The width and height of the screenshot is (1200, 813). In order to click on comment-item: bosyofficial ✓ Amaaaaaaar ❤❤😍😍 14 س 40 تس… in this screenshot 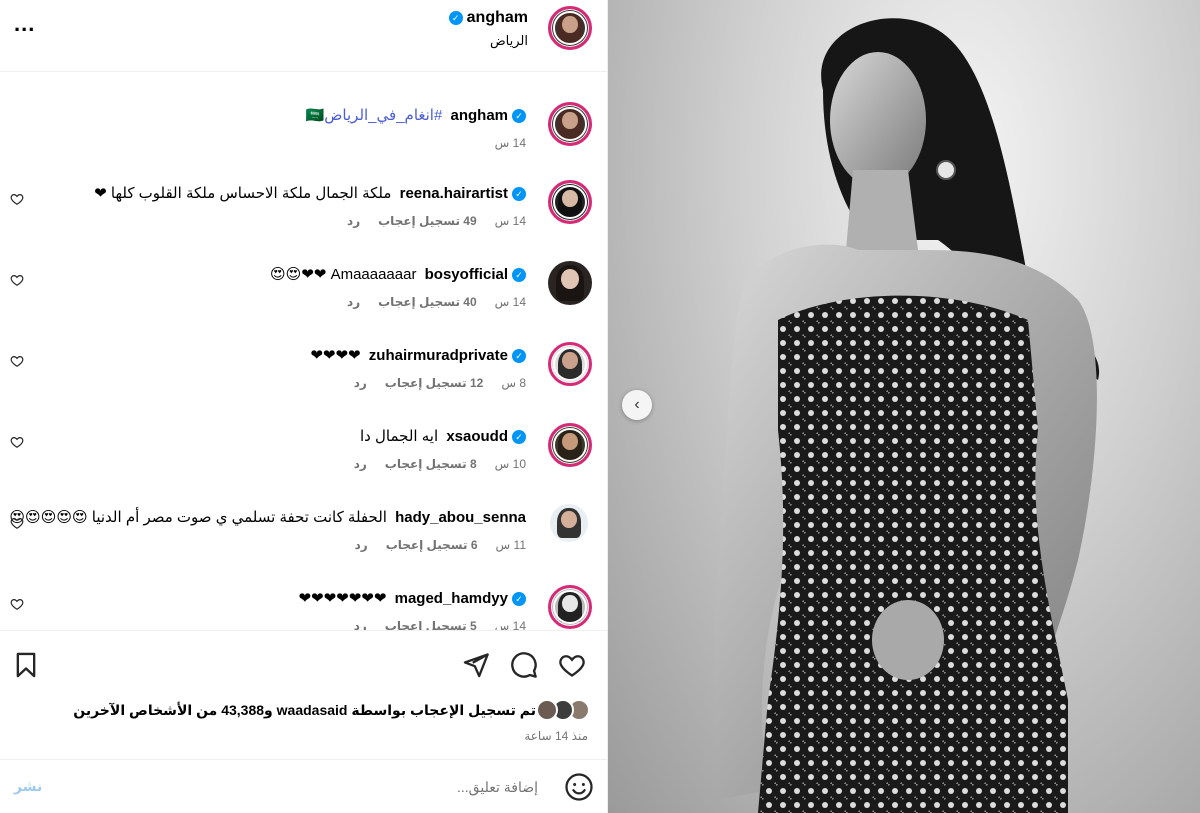, I will do `click(304, 295)`.